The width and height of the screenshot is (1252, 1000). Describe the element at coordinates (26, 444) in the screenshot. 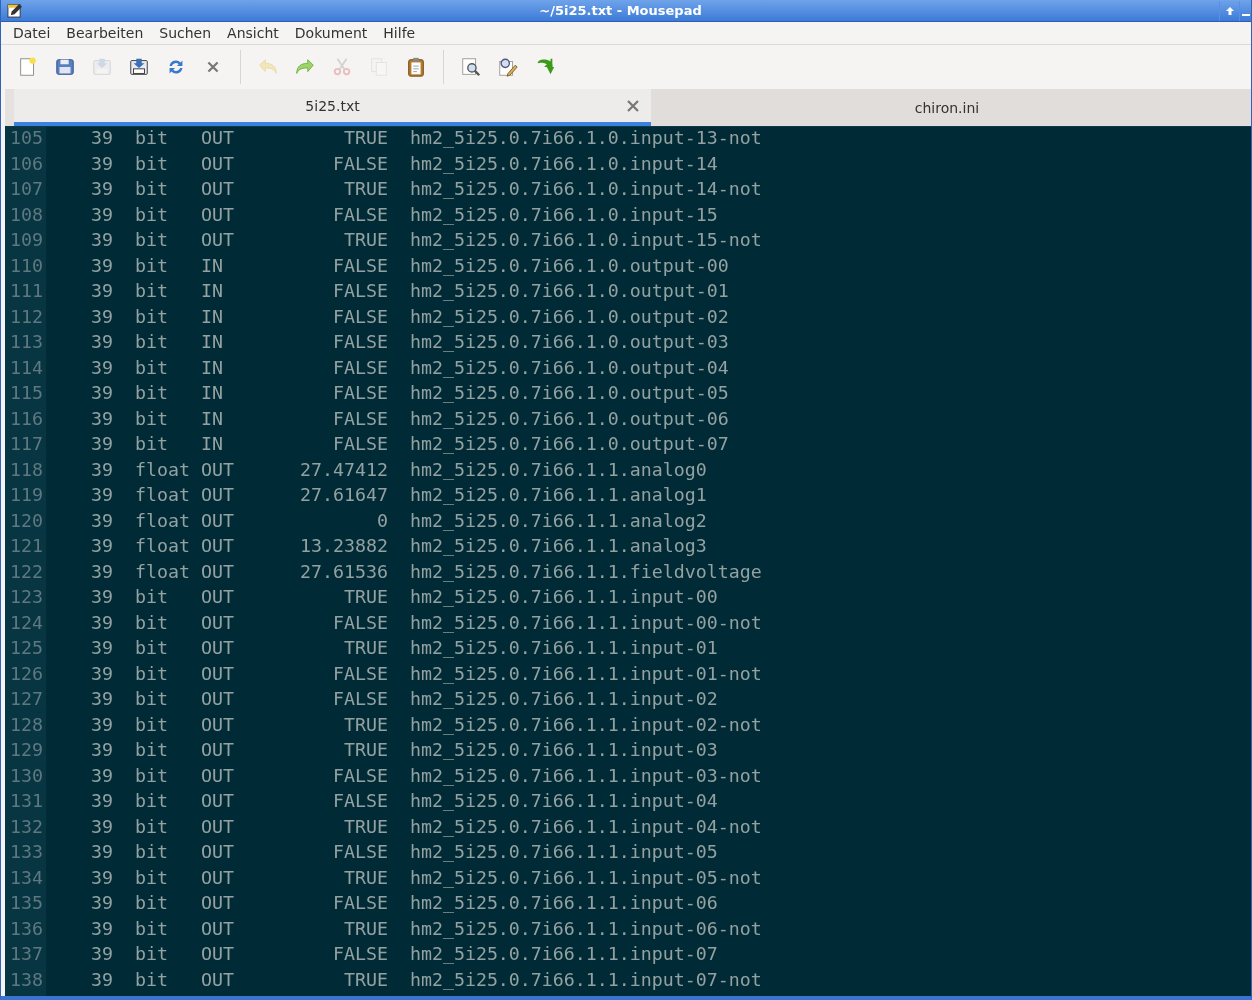

I see `line-number: 117` at that location.